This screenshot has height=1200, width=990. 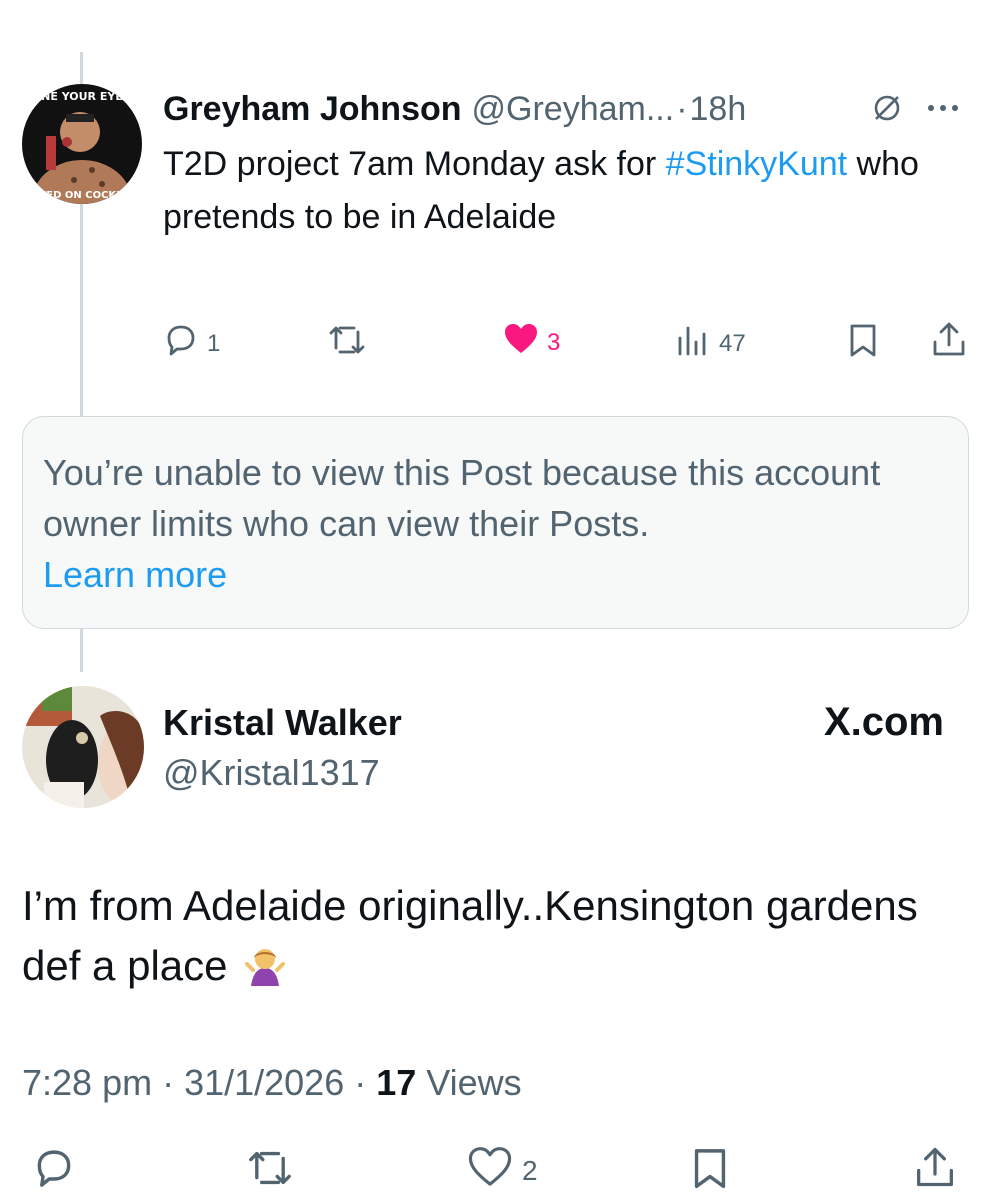 I want to click on post-time: 18h, so click(x=718, y=109).